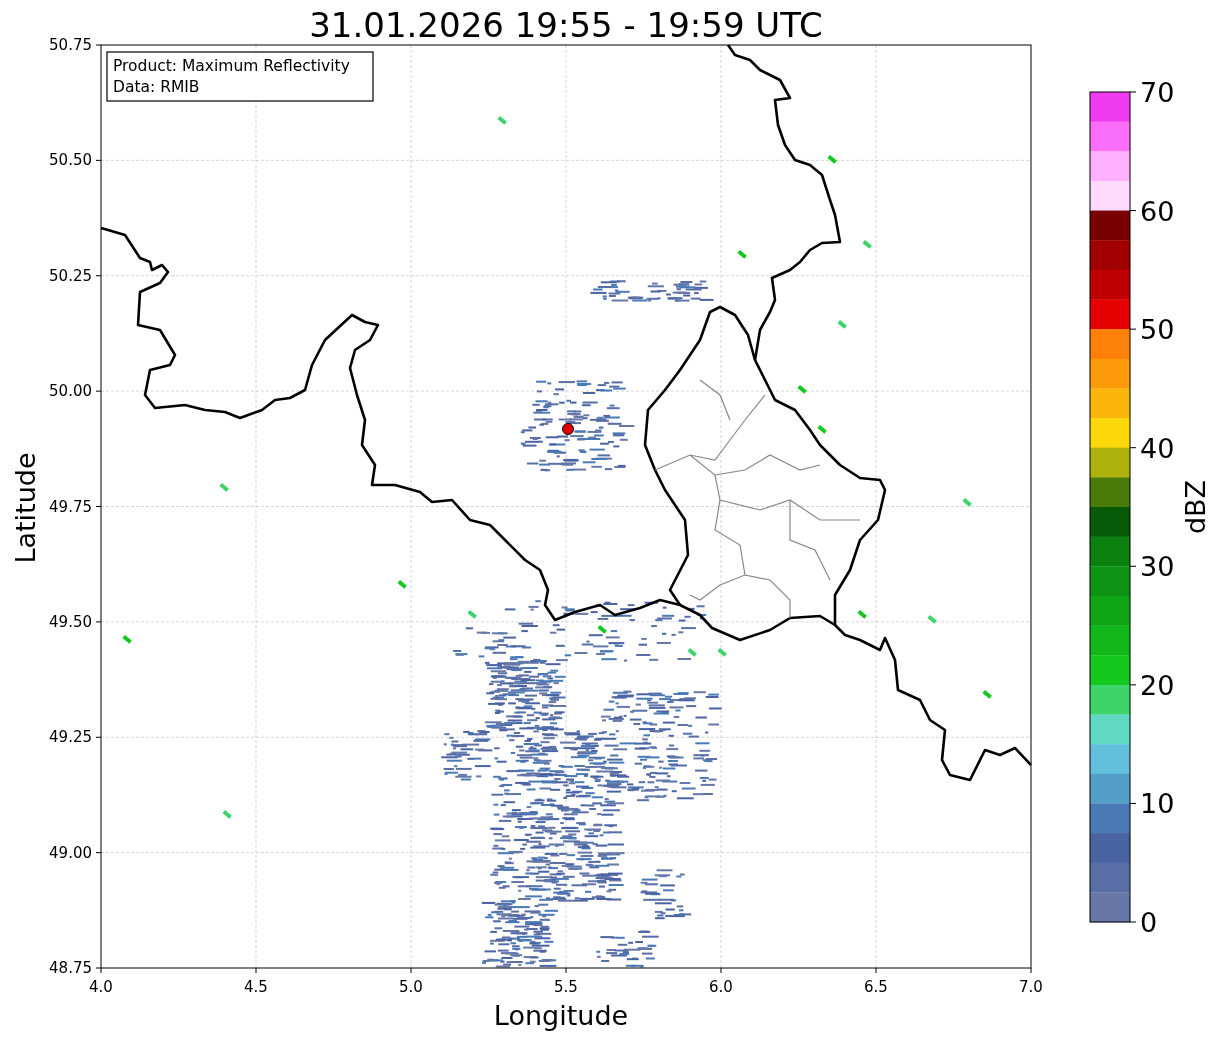  Describe the element at coordinates (1157, 567) in the screenshot. I see `colorbar-tick-label: 30` at that location.